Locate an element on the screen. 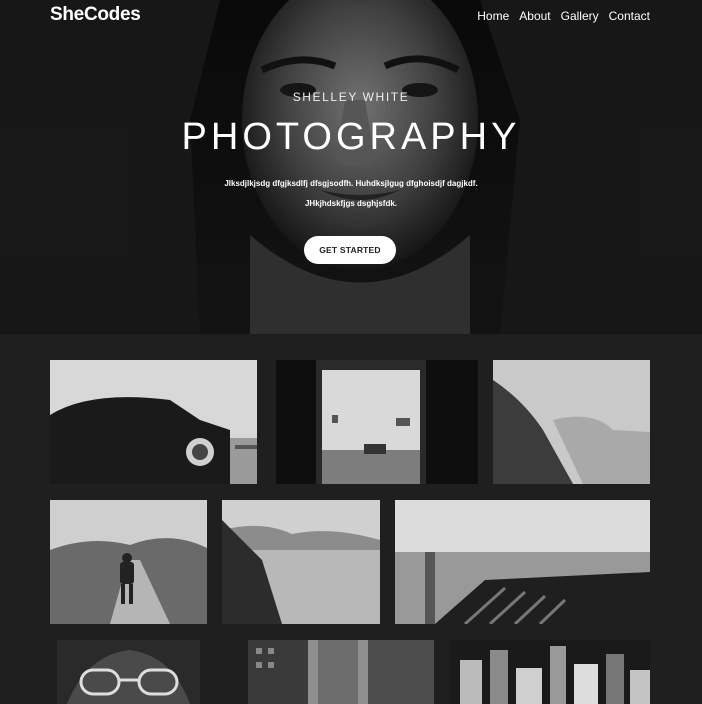 This screenshot has width=702, height=704. car-photo is located at coordinates (153, 422).